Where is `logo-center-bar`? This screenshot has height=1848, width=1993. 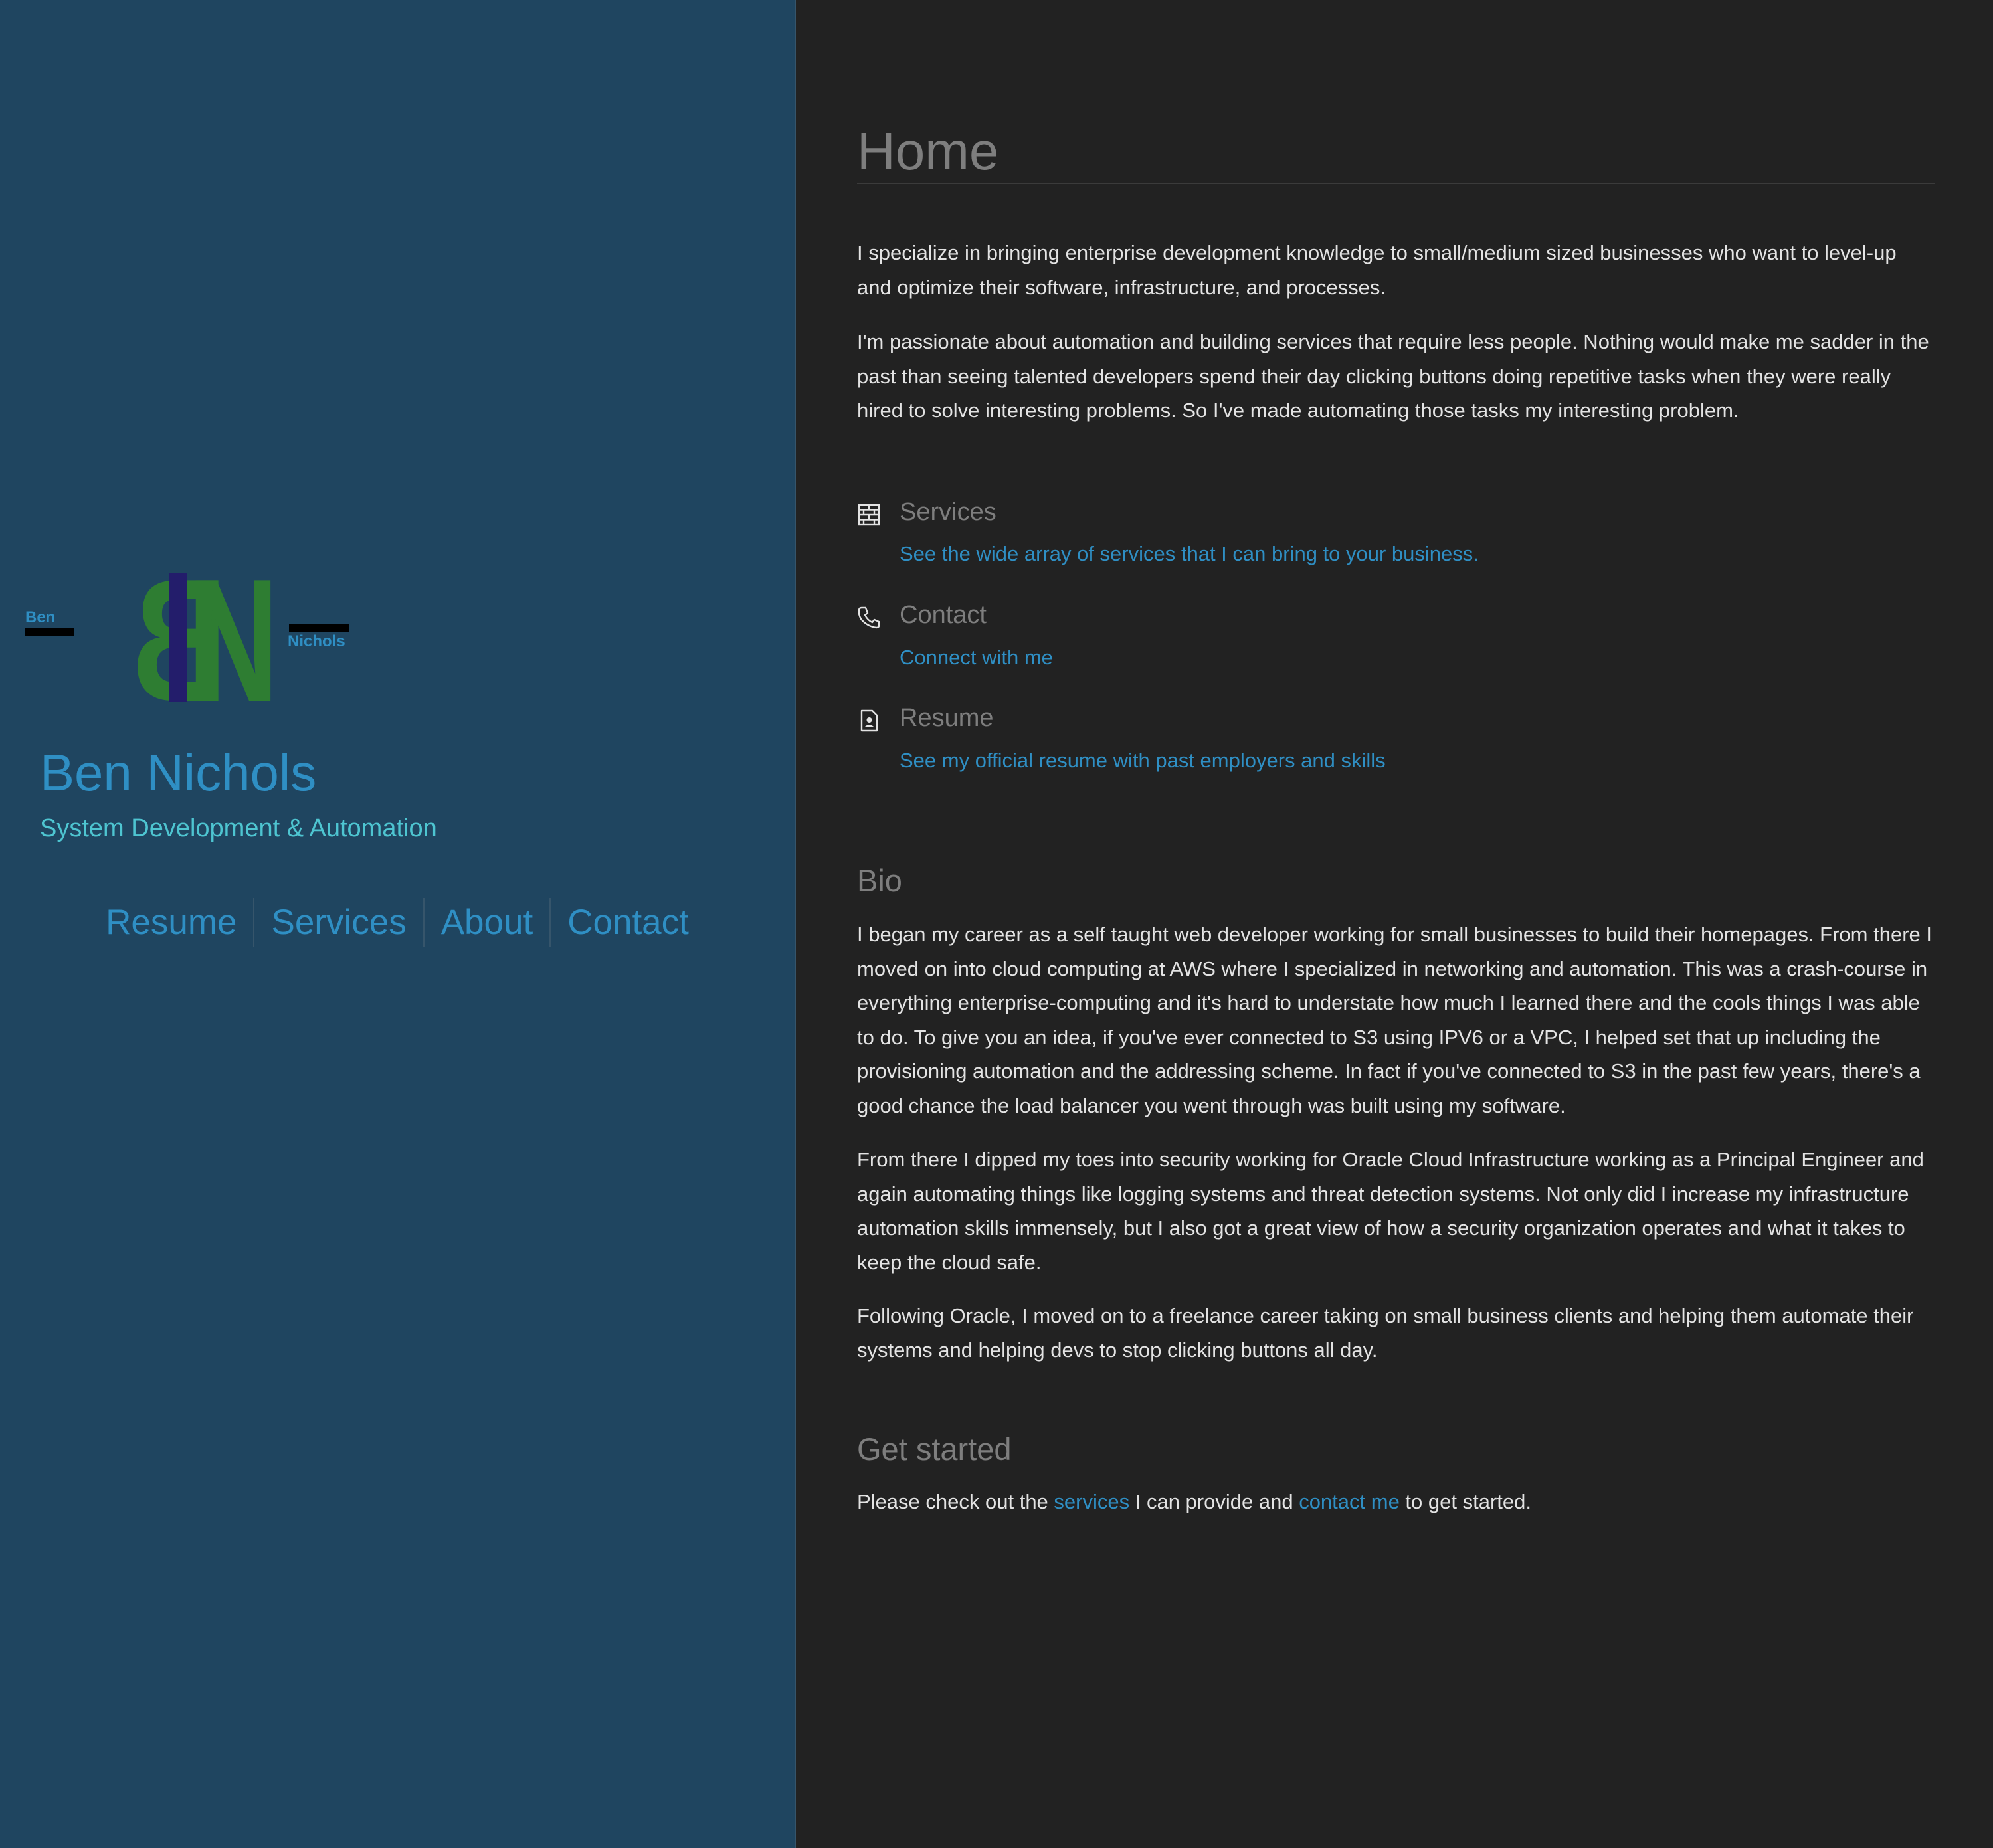
logo-center-bar is located at coordinates (178, 637).